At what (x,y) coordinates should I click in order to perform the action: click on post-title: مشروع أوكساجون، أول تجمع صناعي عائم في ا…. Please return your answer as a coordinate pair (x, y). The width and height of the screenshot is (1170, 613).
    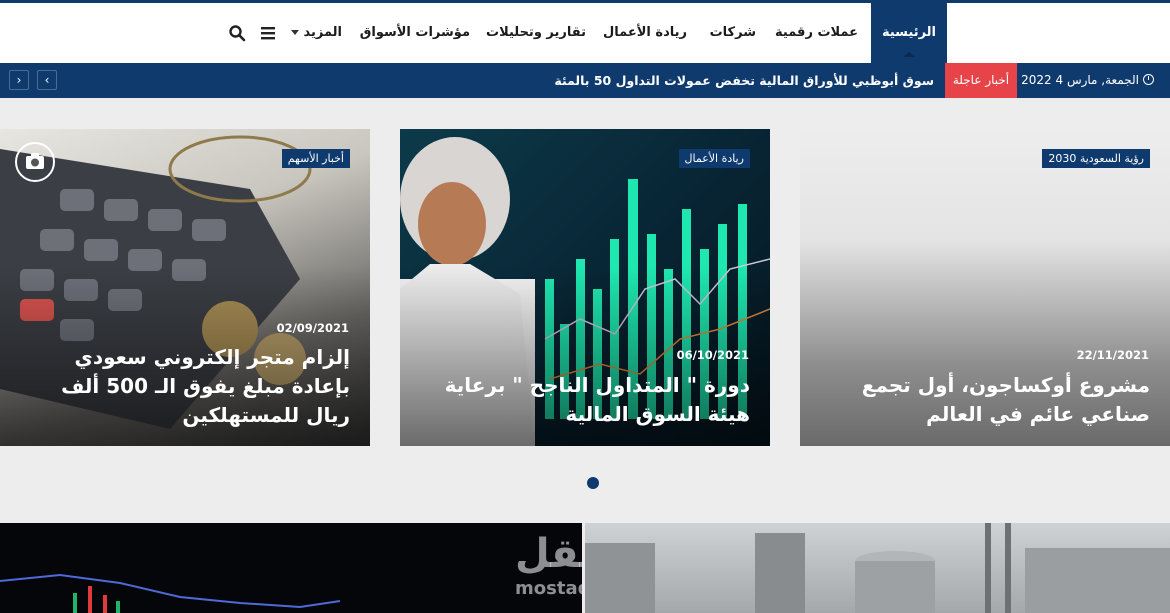
    Looking at the image, I should click on (982, 400).